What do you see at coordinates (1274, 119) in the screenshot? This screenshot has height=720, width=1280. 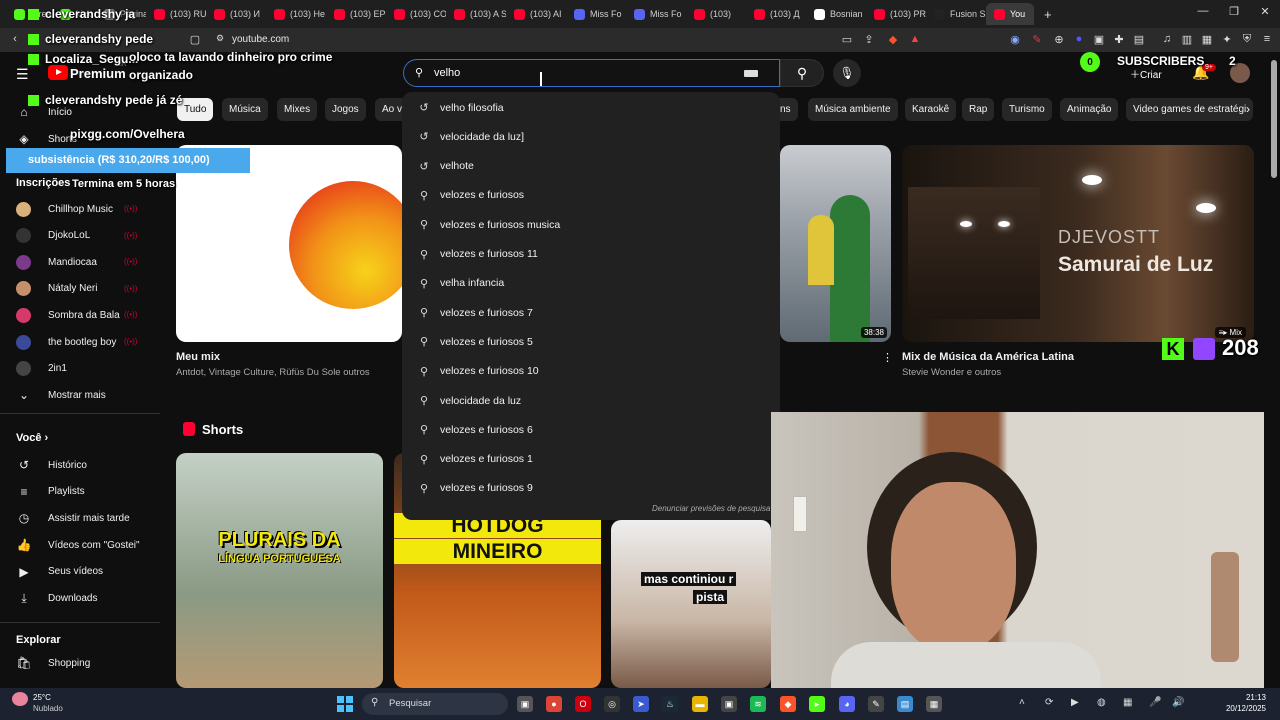 I see `page-scrollbar` at bounding box center [1274, 119].